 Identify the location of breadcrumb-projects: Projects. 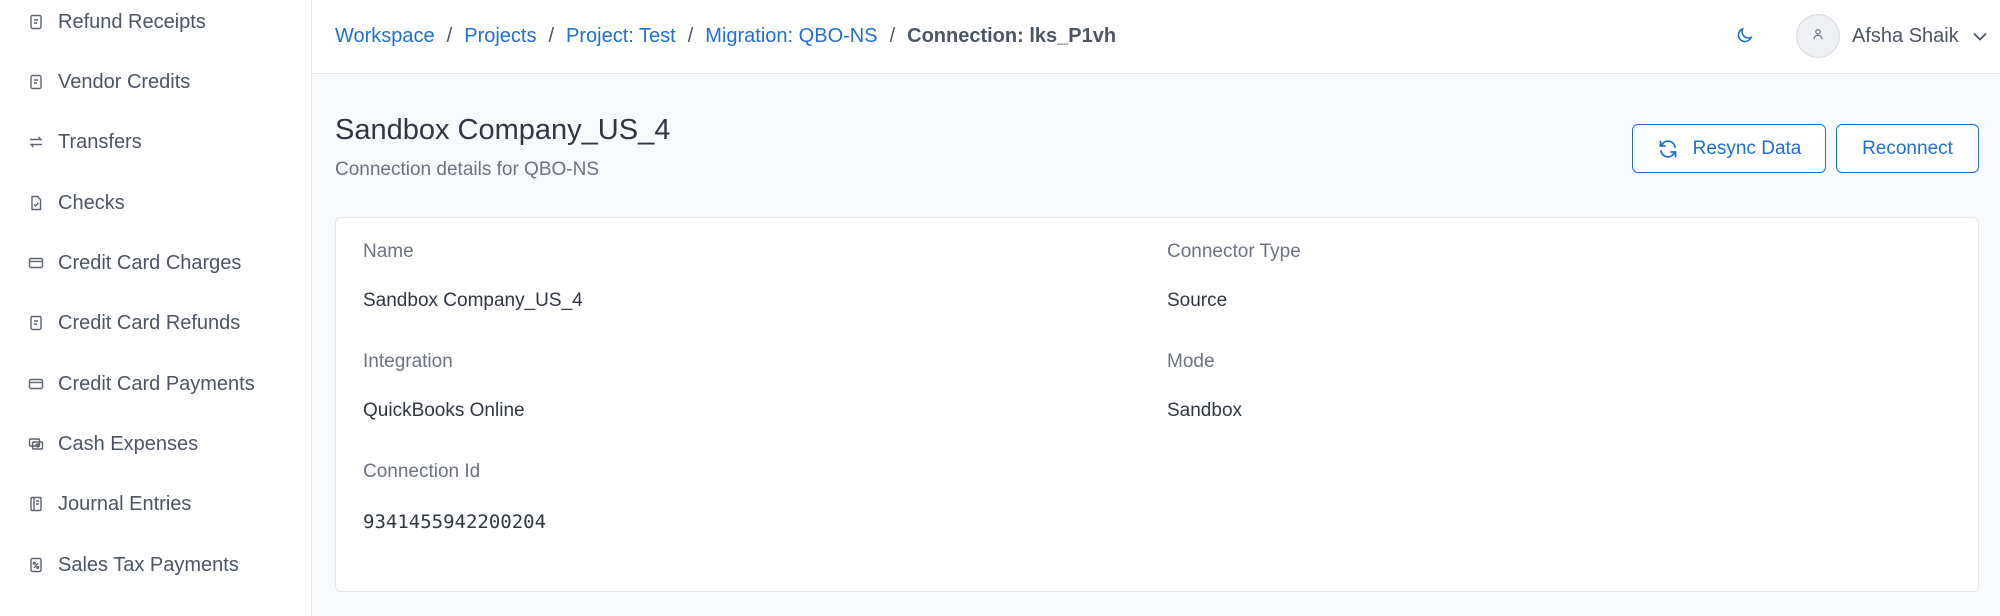
(500, 36).